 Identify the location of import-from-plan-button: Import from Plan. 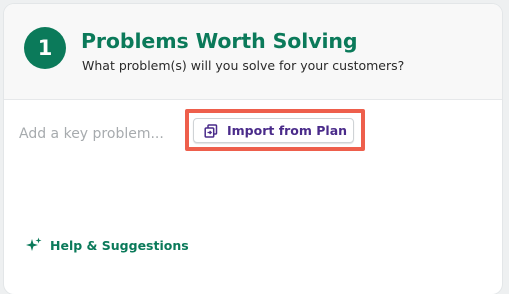
(273, 130).